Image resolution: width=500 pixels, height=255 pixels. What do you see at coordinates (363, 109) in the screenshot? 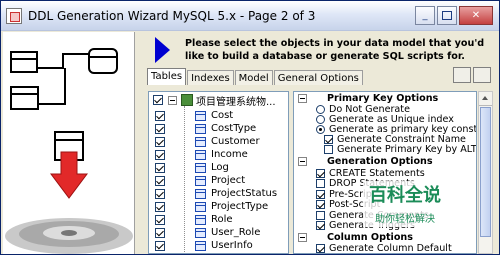
I see `pk-option-row: Do Not Generate` at bounding box center [363, 109].